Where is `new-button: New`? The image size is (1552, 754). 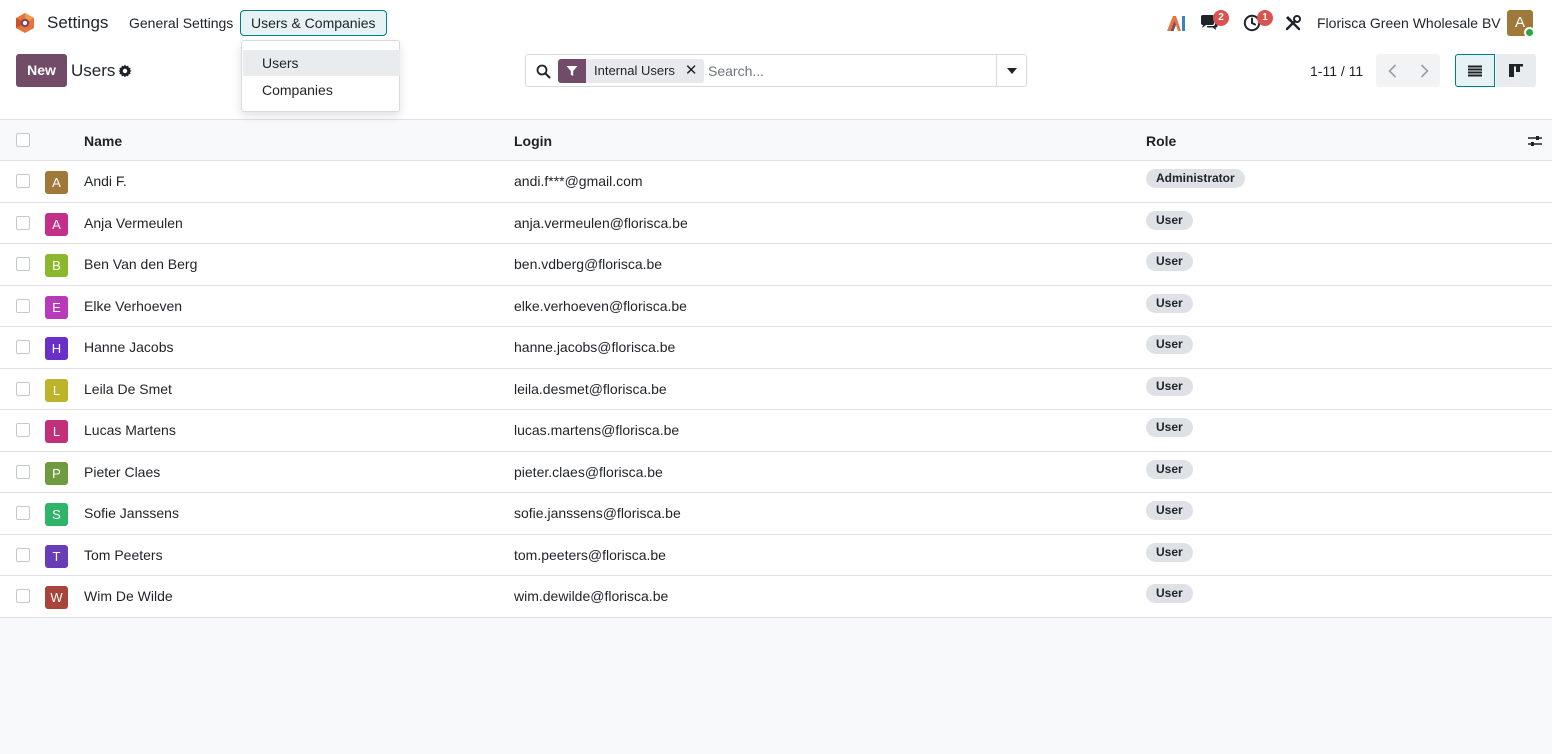 new-button: New is located at coordinates (41, 70).